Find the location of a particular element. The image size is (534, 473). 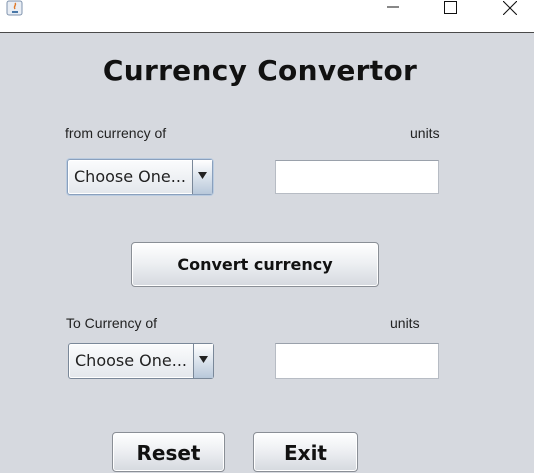

exit-button: Exit is located at coordinates (305, 452).